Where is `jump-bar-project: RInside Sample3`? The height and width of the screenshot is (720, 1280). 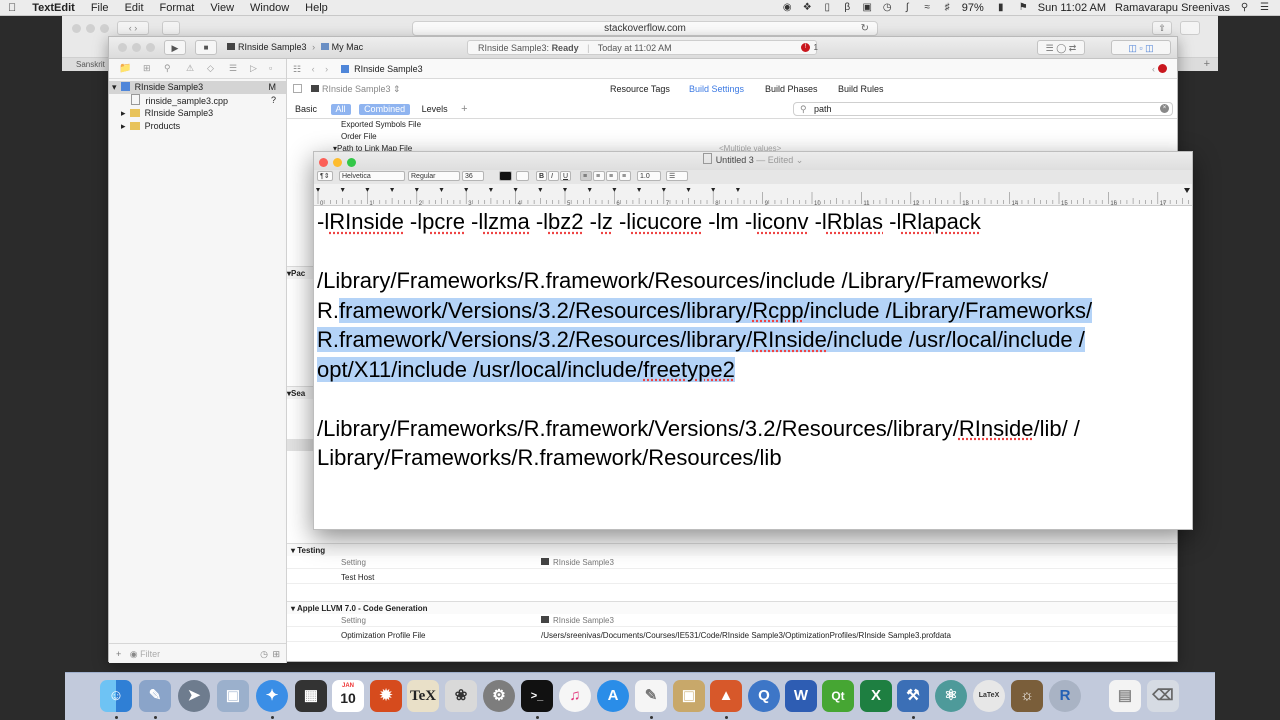 jump-bar-project: RInside Sample3 is located at coordinates (388, 69).